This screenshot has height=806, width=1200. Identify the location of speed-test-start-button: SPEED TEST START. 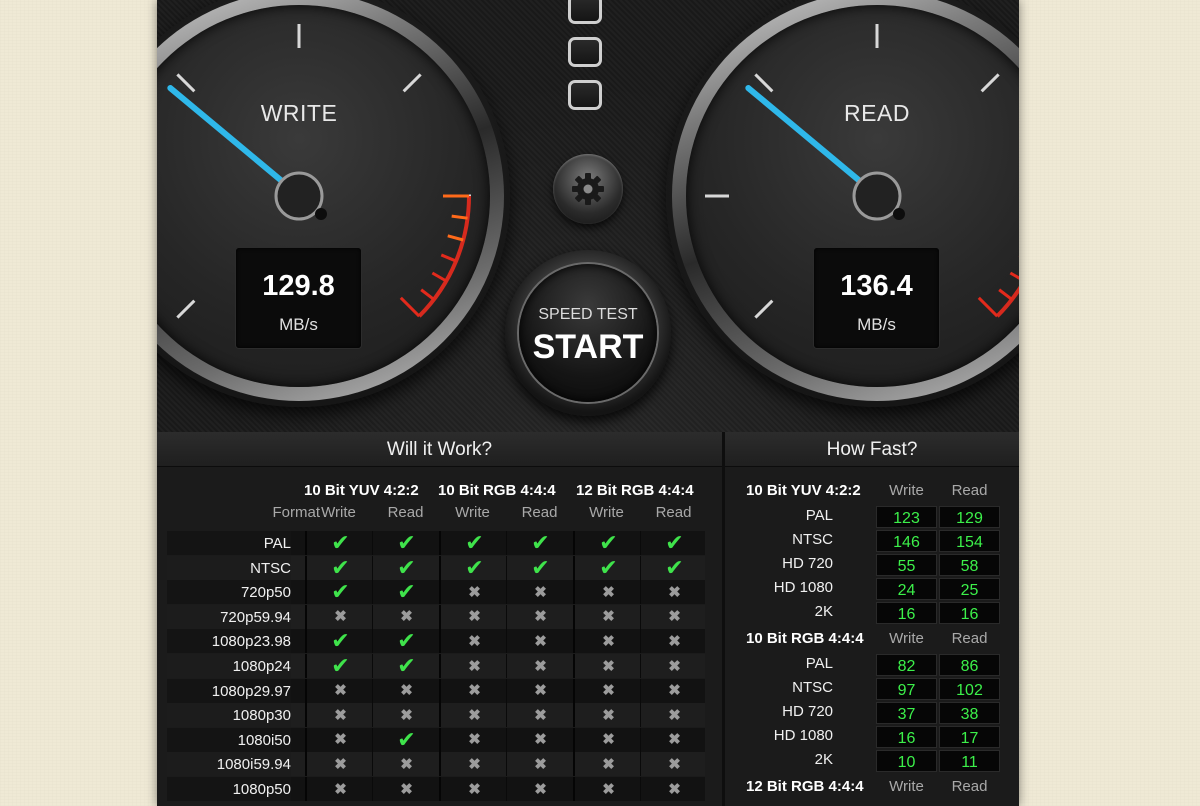
(588, 333).